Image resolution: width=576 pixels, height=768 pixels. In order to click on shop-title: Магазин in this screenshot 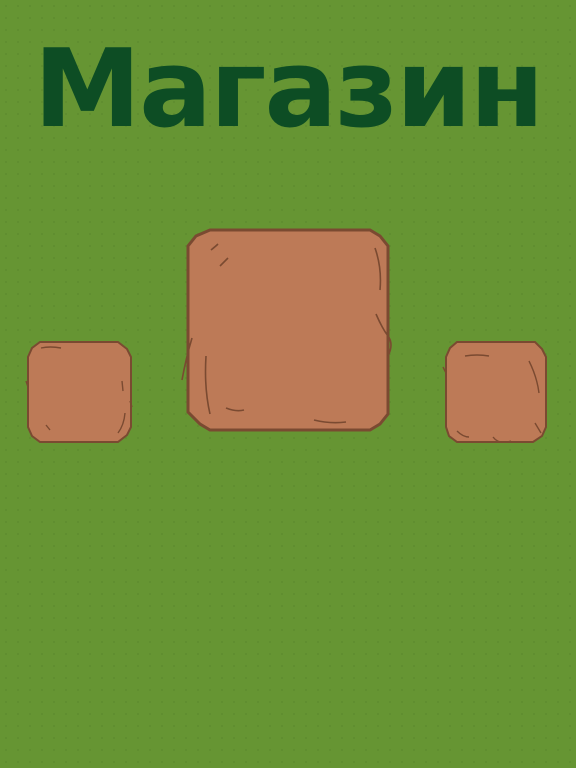, I will do `click(289, 89)`.